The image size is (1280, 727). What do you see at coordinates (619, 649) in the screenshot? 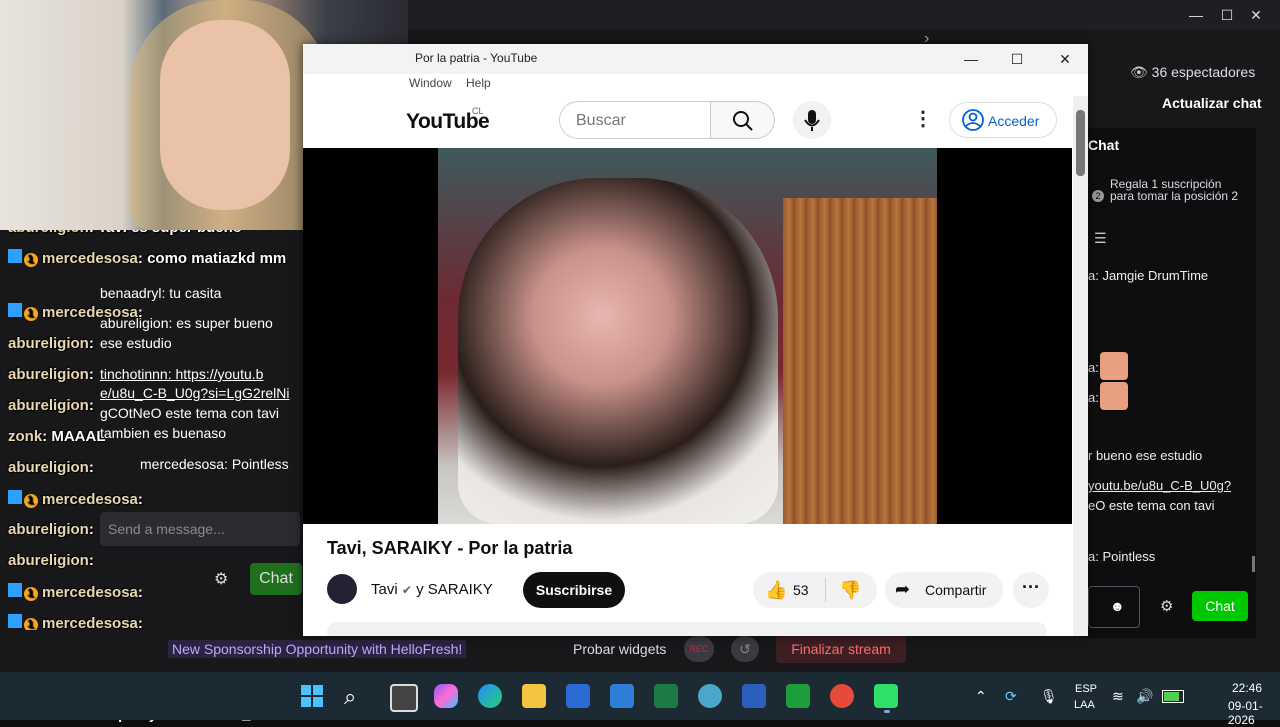
I see `try-widgets-button: Probar widgets` at bounding box center [619, 649].